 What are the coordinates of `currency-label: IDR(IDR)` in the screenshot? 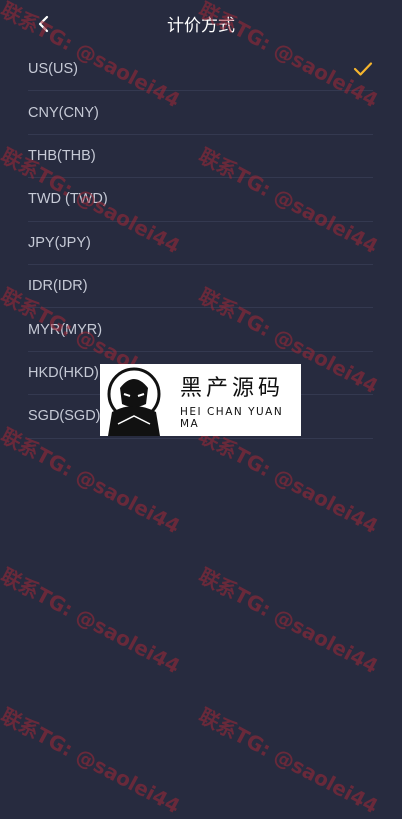 It's located at (58, 286).